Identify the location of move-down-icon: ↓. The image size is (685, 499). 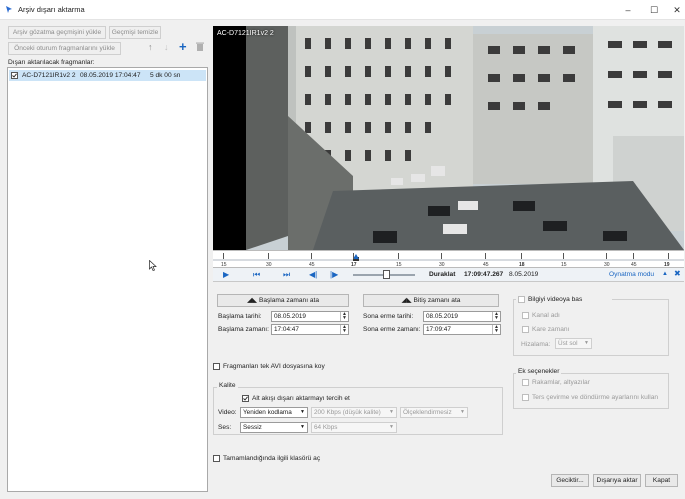
(166, 47).